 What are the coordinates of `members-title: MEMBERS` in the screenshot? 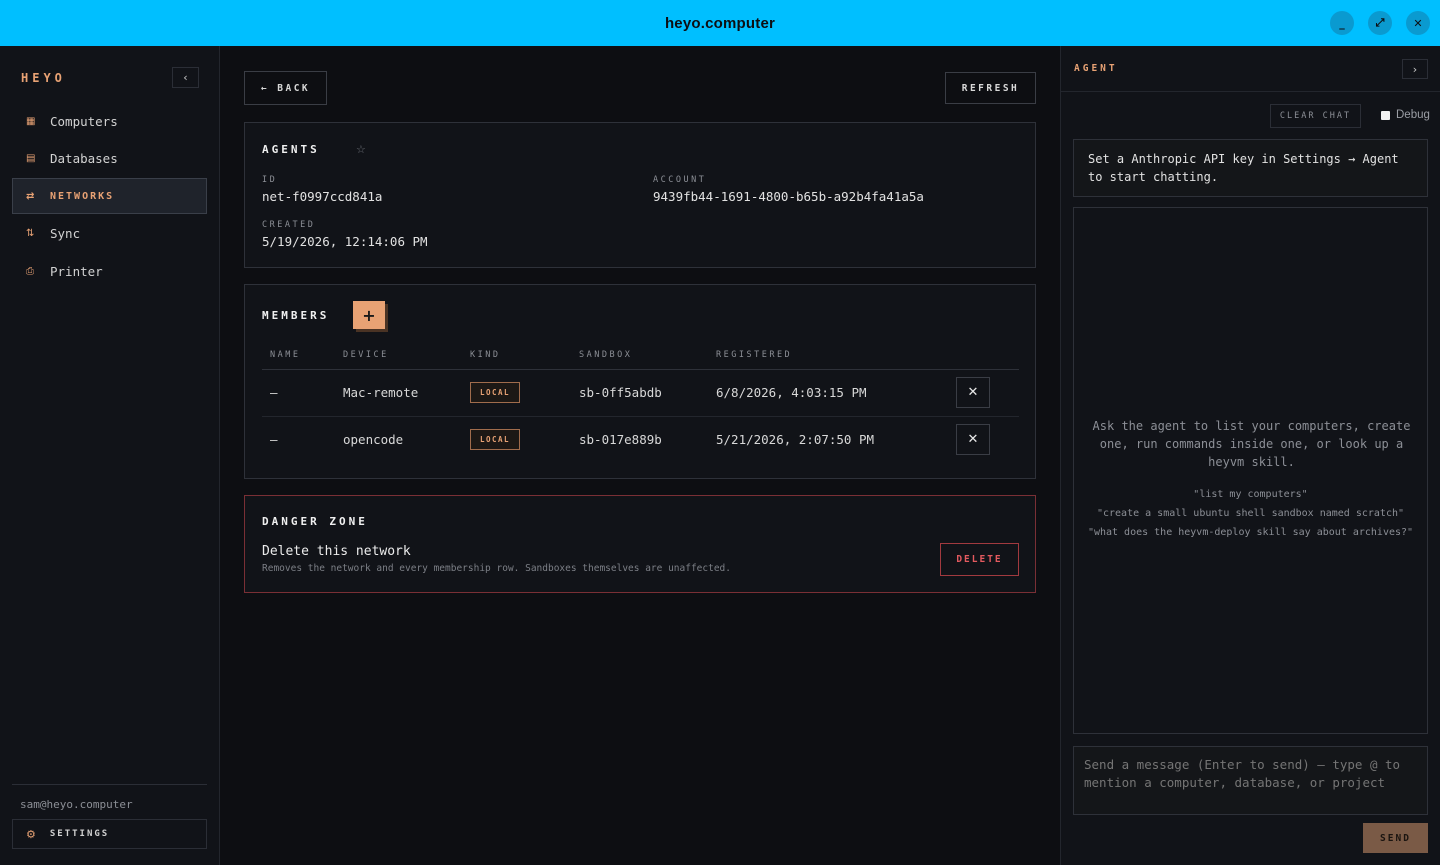 It's located at (296, 315).